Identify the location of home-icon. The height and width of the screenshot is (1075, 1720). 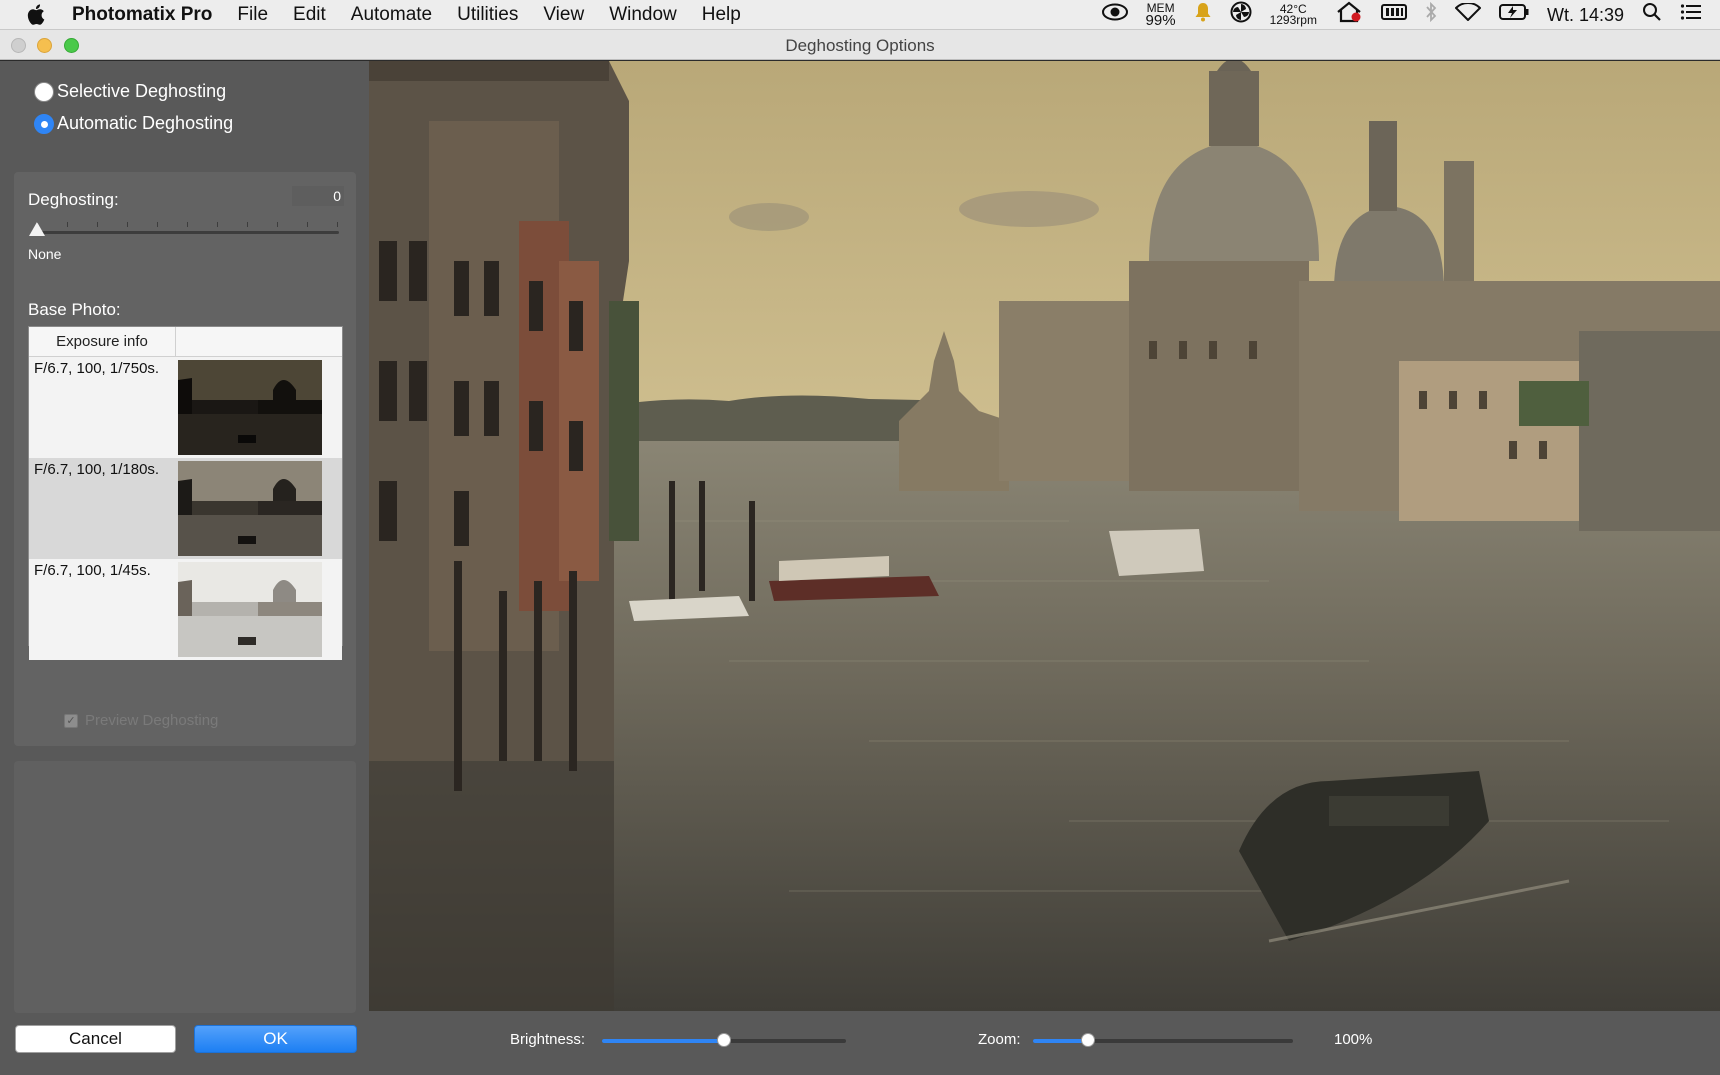
(1349, 15).